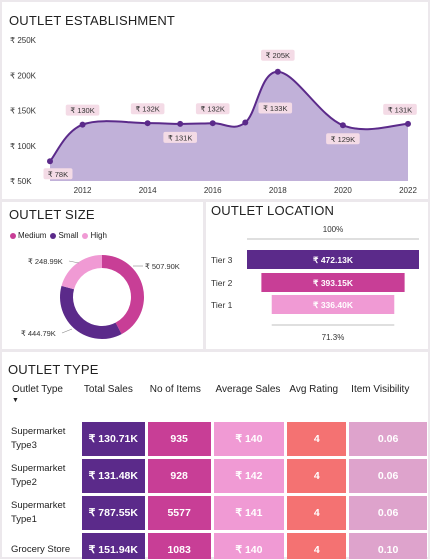 Image resolution: width=430 pixels, height=559 pixels. What do you see at coordinates (123, 295) in the screenshot?
I see `donut-slice-medium` at bounding box center [123, 295].